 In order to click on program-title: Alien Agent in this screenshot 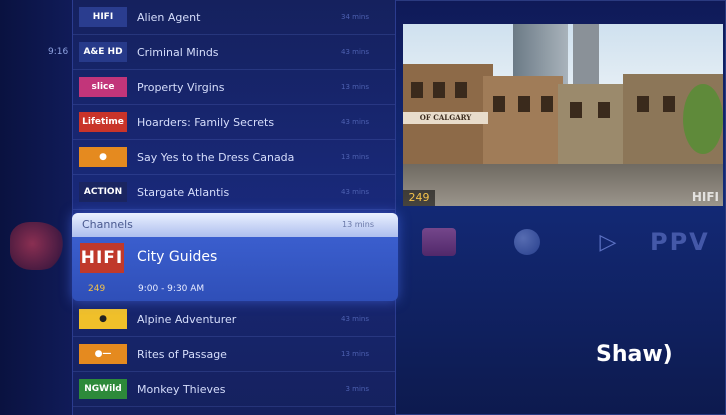, I will do `click(169, 17)`.